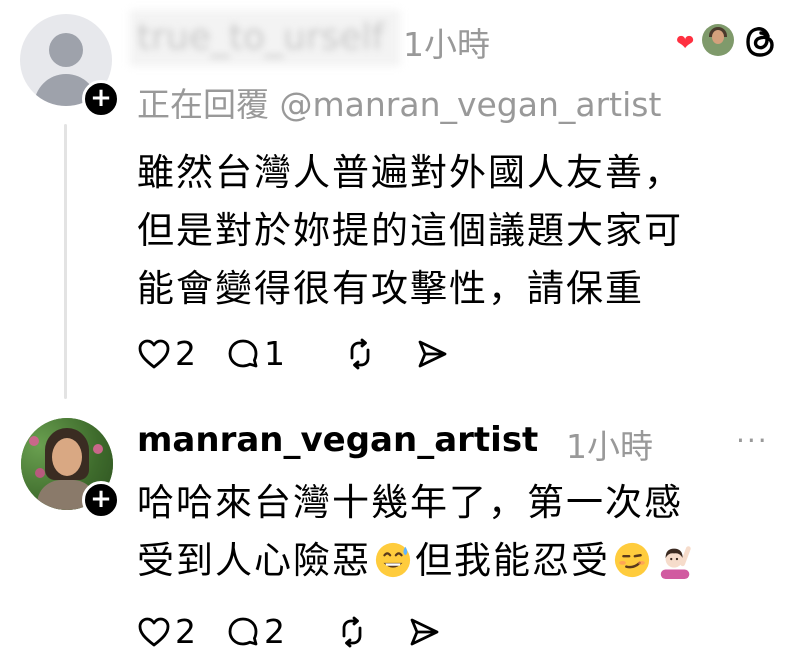 The height and width of the screenshot is (654, 810). I want to click on post-actions: 2 2, so click(304, 631).